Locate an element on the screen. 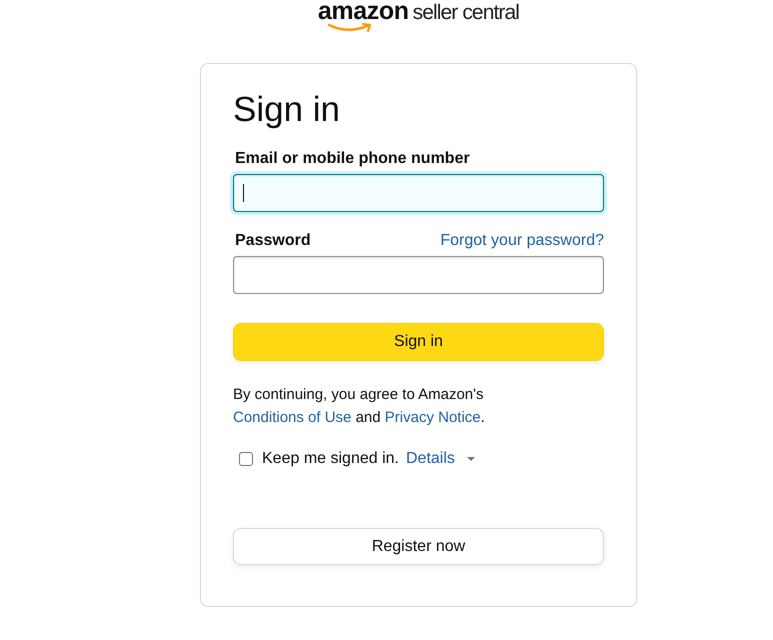 Image resolution: width=773 pixels, height=640 pixels. details-link: Details is located at coordinates (430, 459).